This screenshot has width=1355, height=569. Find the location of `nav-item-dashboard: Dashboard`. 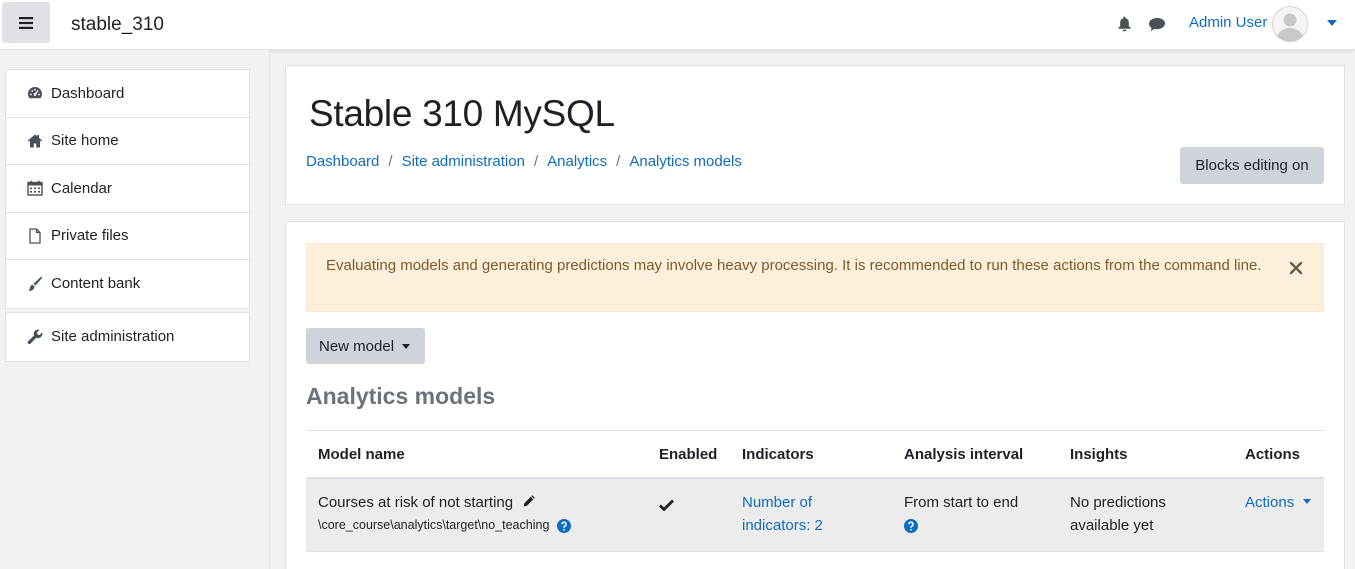

nav-item-dashboard: Dashboard is located at coordinates (127, 94).